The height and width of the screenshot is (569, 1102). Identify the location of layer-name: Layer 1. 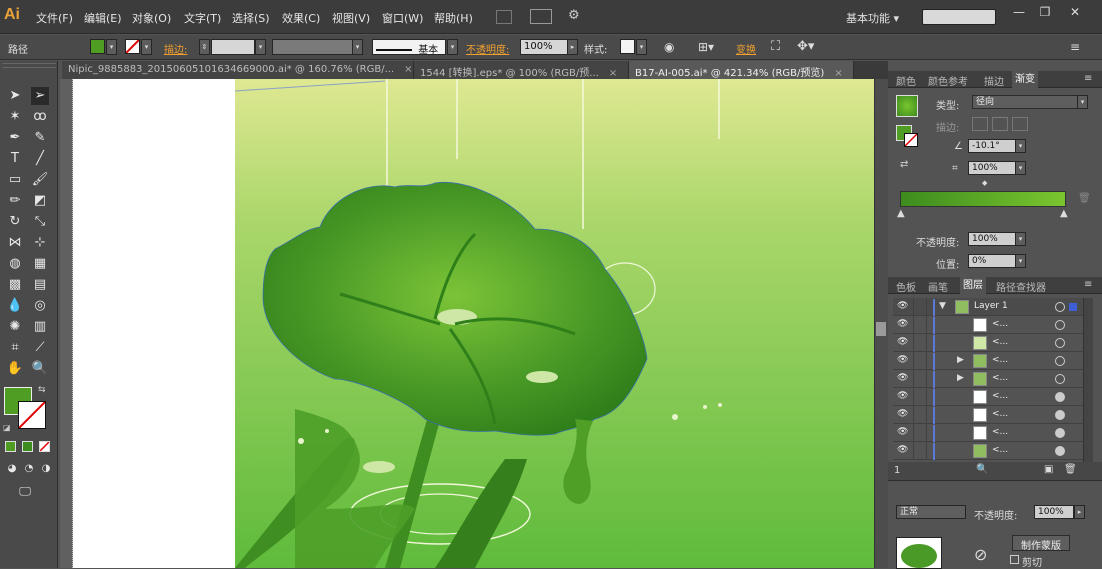
(991, 306).